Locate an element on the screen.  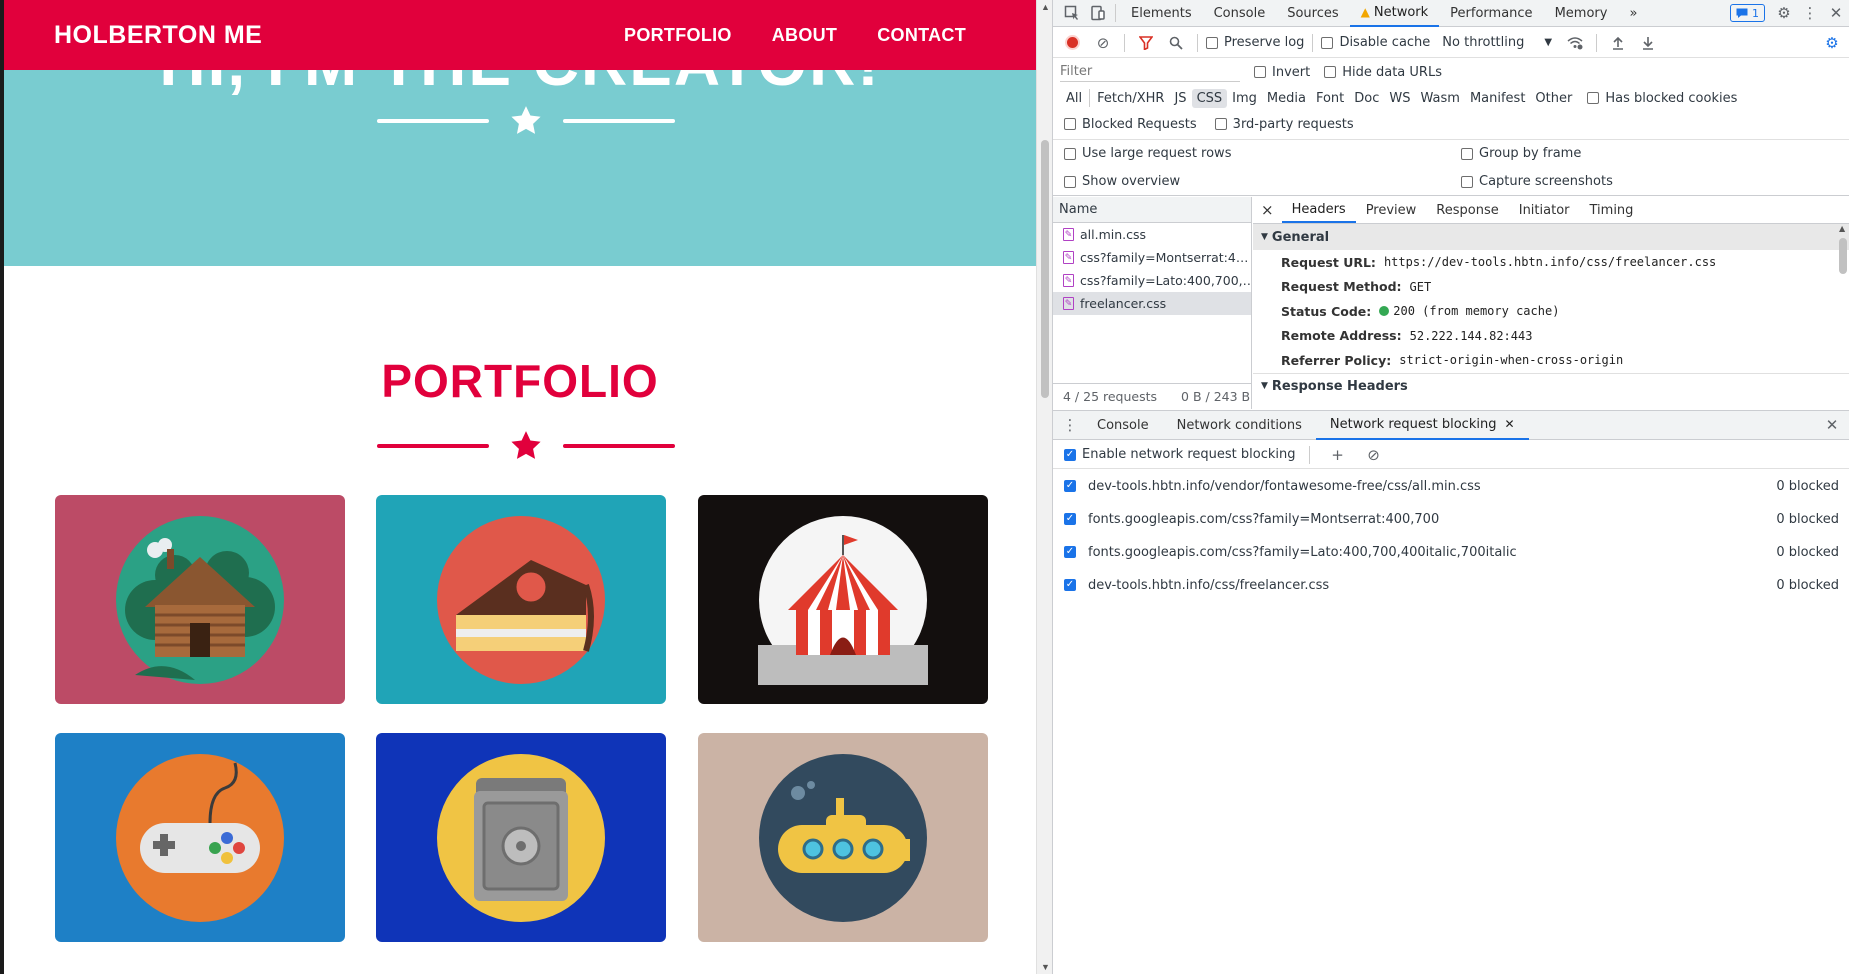
request-row: ✎ all.min.css is located at coordinates (1152, 234).